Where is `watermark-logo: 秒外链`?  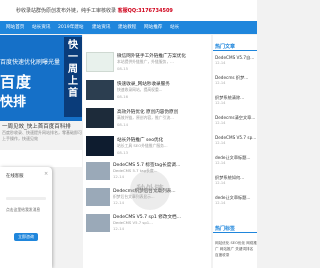
watermark-logo: 秒外链 is located at coordinates (150, 190).